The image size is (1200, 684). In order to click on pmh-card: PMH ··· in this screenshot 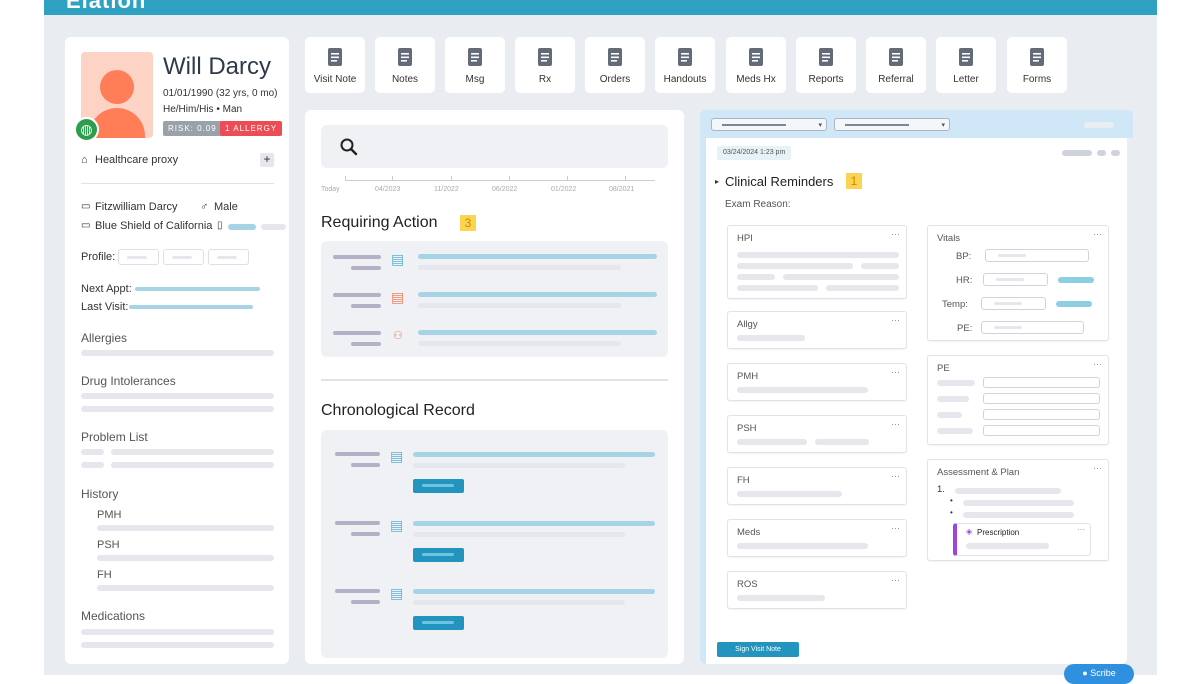, I will do `click(817, 382)`.